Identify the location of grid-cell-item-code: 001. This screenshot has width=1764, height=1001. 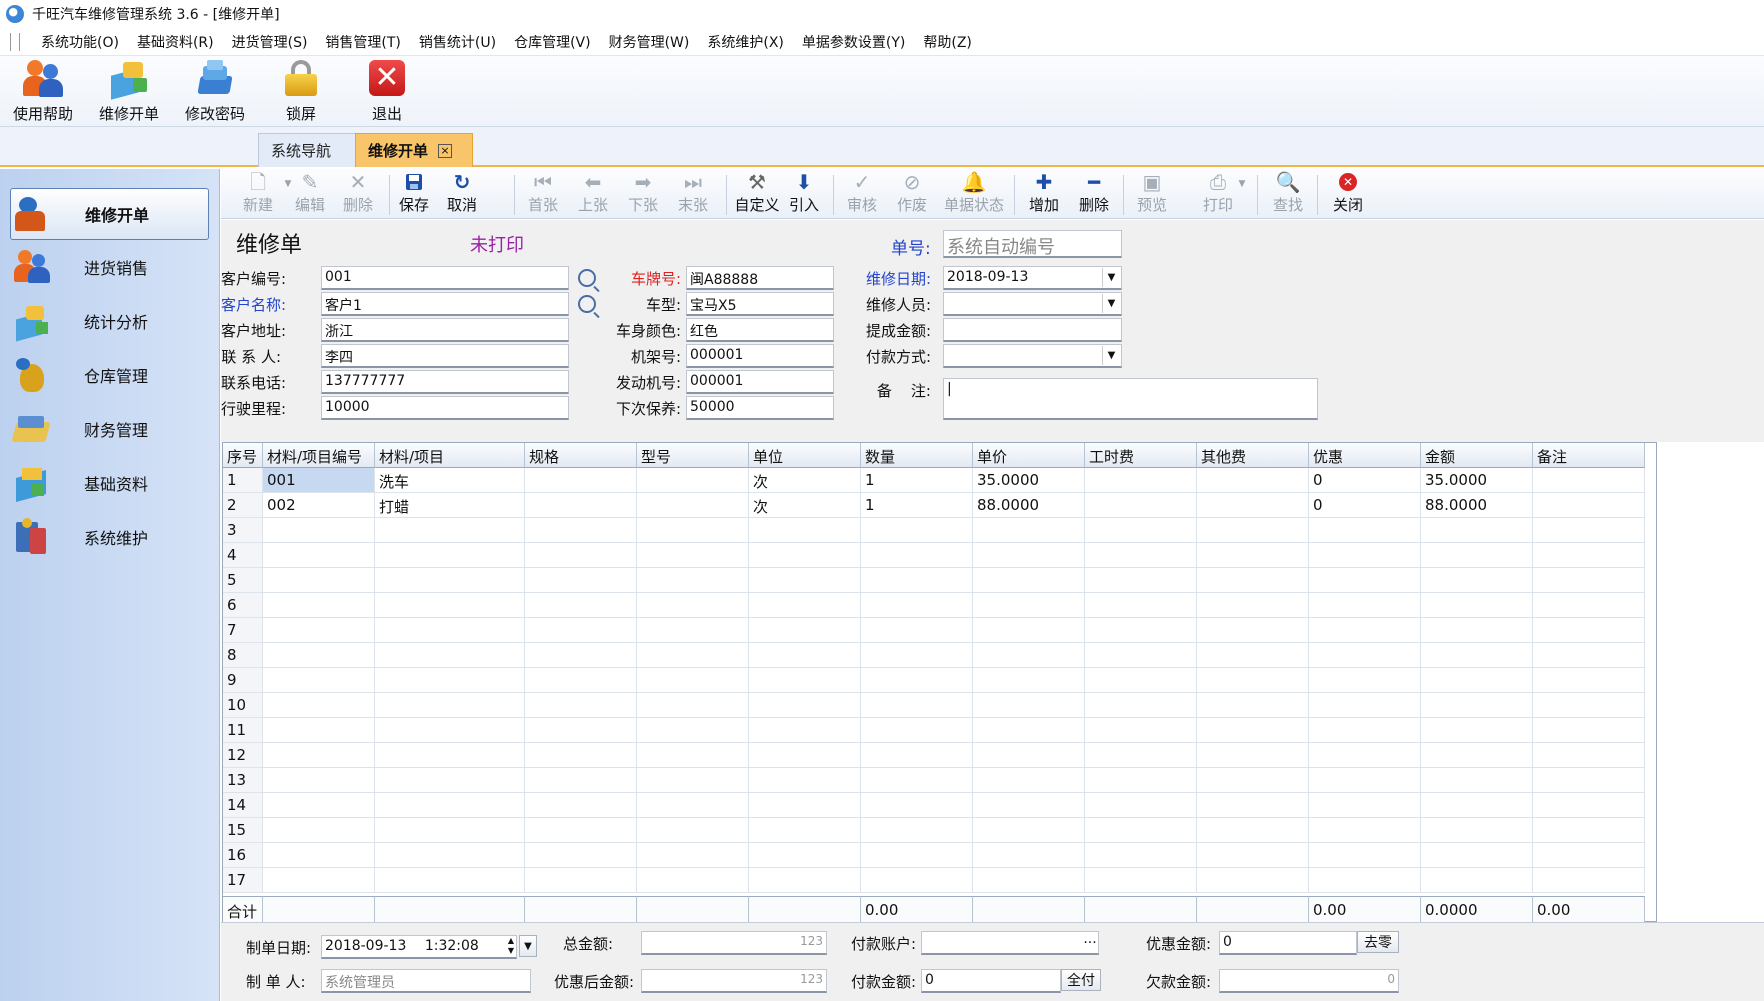
(319, 480).